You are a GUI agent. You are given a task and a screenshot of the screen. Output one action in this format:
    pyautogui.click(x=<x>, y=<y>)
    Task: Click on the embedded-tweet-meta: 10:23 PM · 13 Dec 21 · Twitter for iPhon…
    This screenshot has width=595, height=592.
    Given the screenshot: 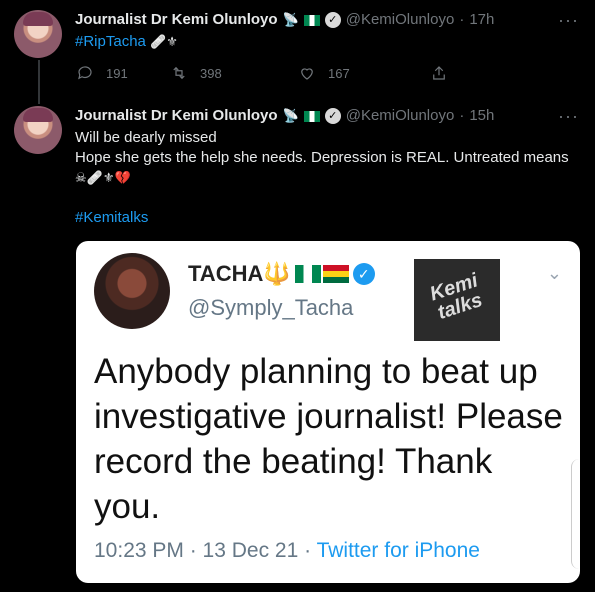 What is the action you would take?
    pyautogui.click(x=287, y=550)
    